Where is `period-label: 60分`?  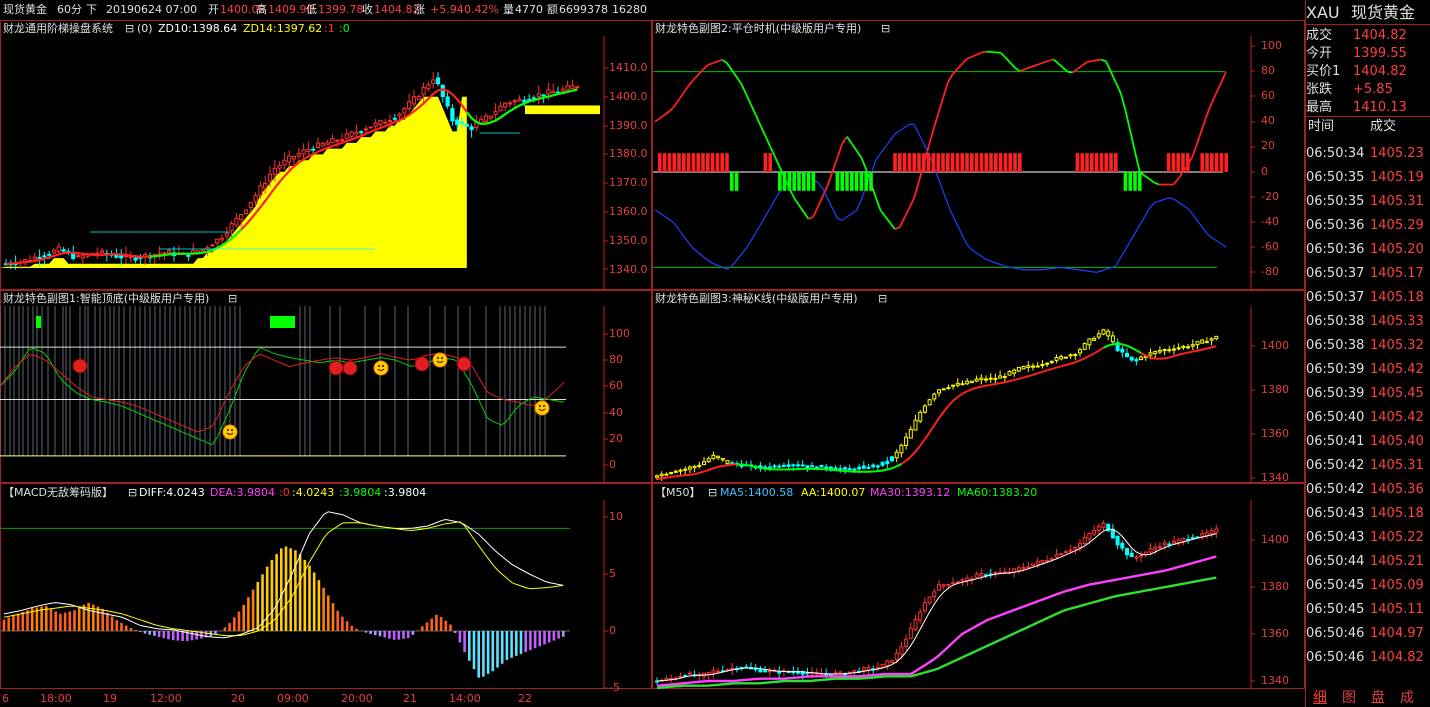
period-label: 60分 is located at coordinates (69, 10).